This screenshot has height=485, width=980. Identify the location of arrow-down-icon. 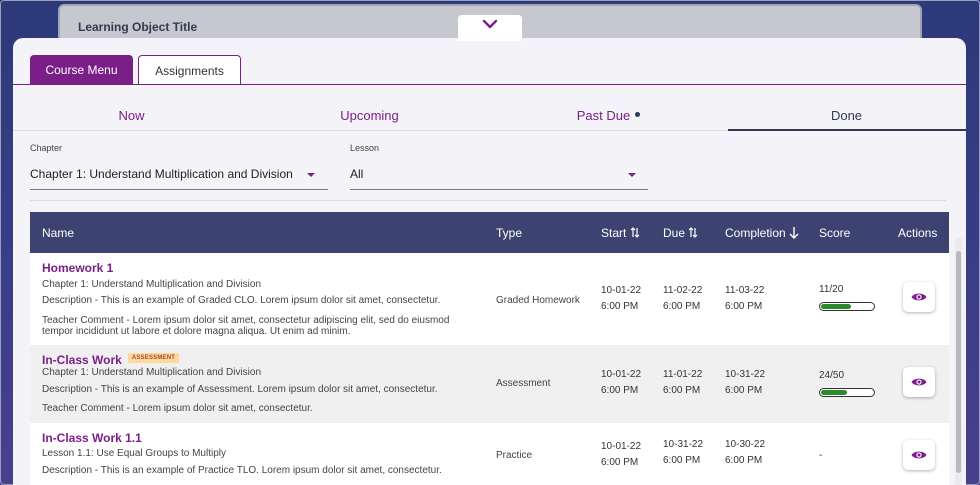
(794, 233).